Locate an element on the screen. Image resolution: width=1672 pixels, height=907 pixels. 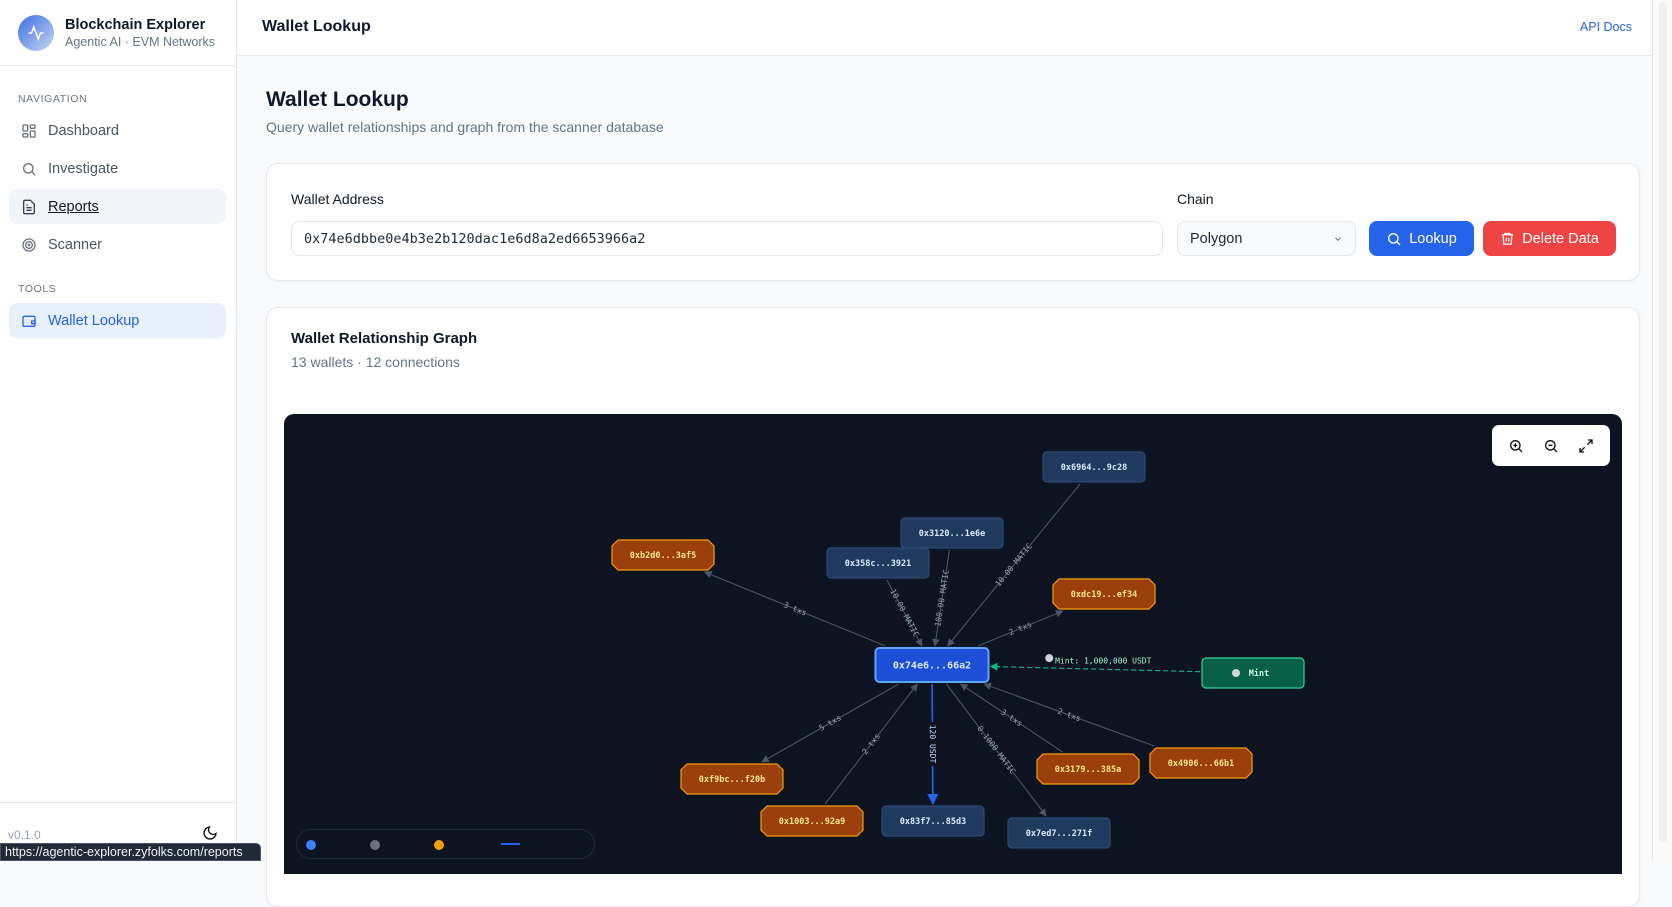
graph-node-center: 0x74e6...66a2 is located at coordinates (932, 665).